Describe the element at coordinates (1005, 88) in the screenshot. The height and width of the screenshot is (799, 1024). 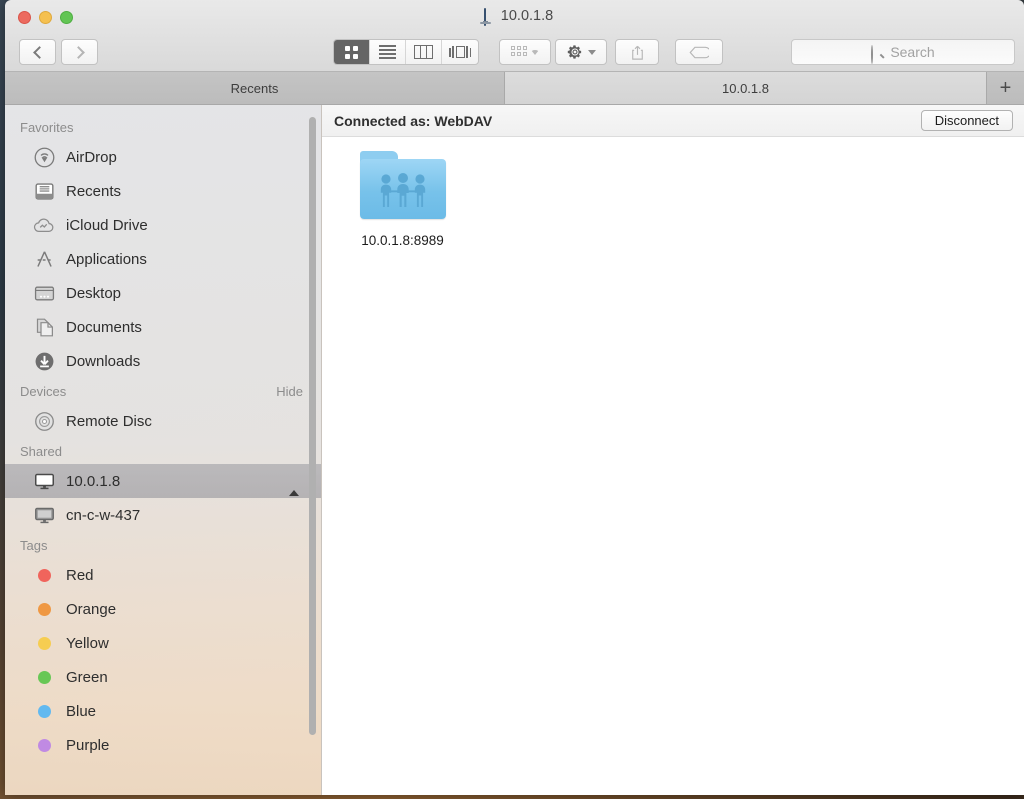
I see `new-tab-button: +` at that location.